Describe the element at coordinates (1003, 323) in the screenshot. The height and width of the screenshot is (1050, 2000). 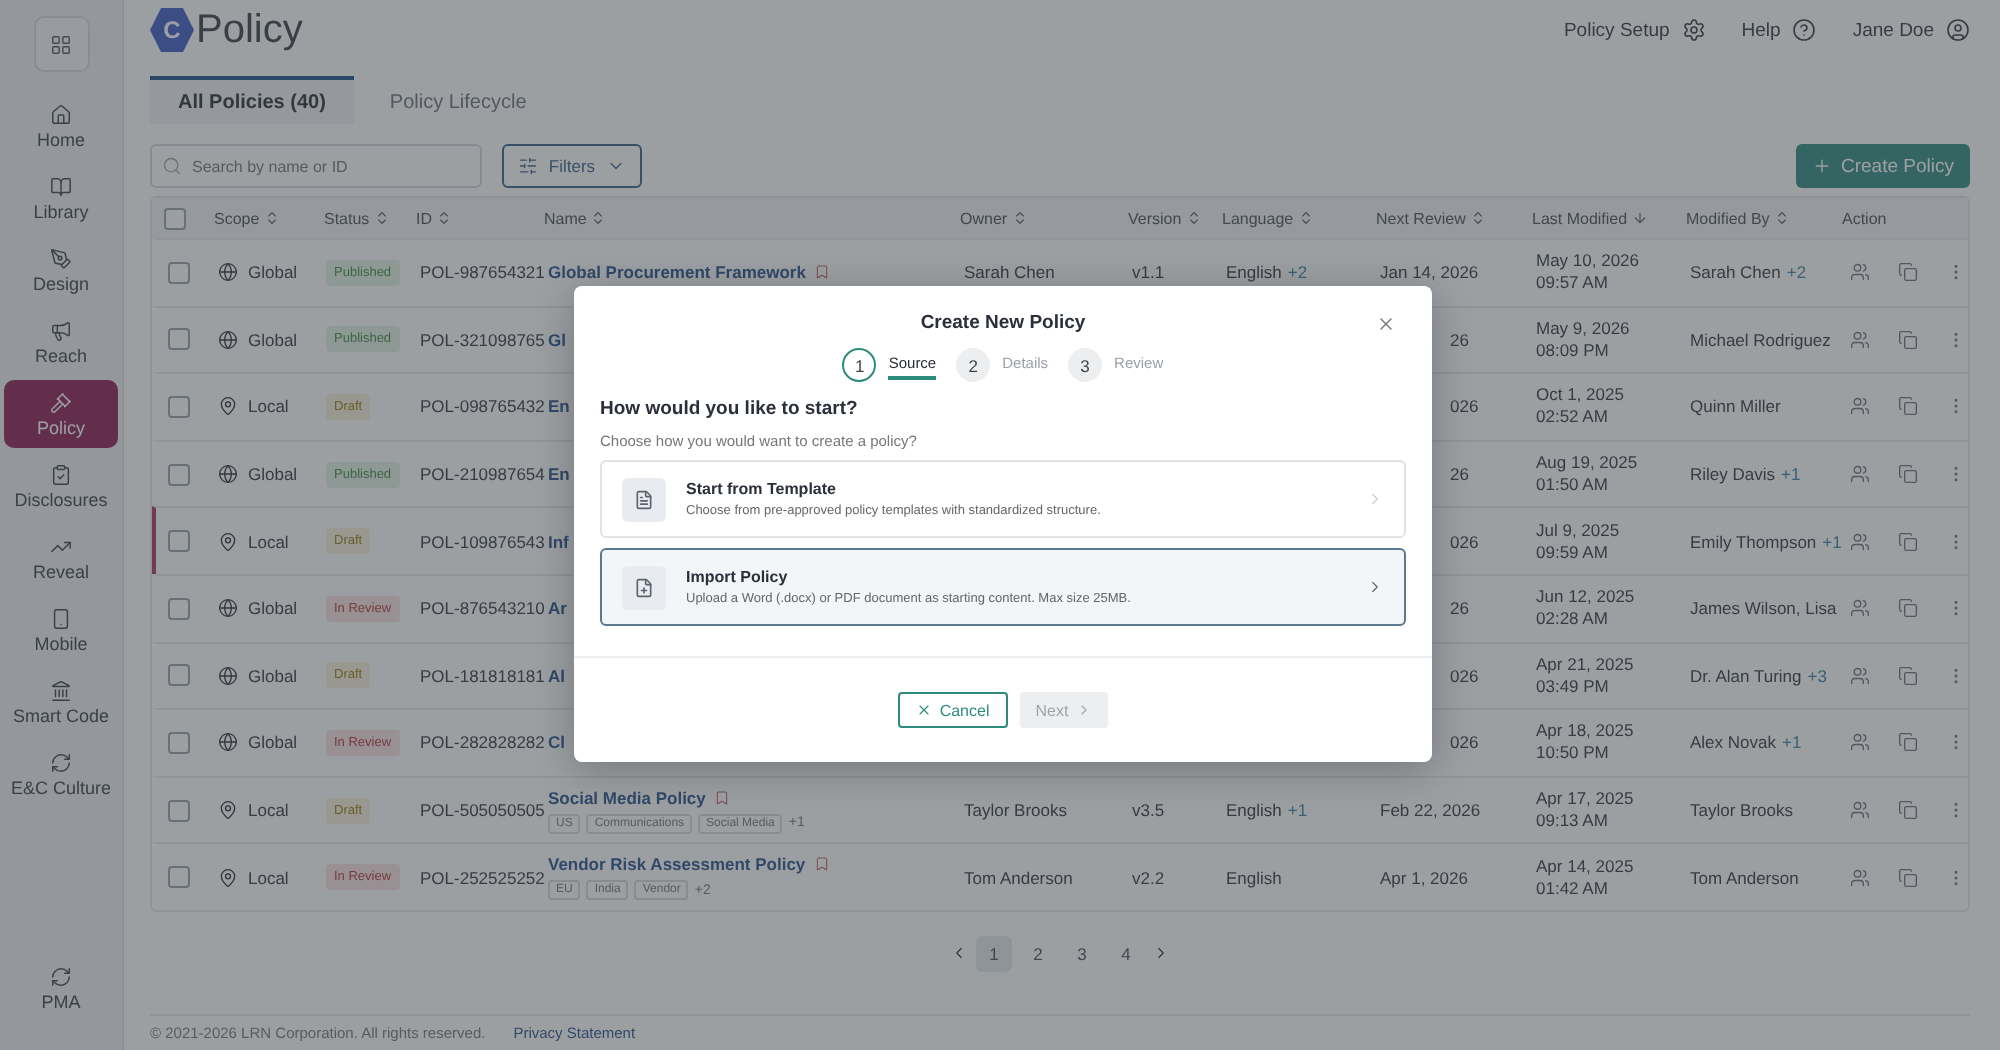
I see `dialog-title: Create New Policy` at that location.